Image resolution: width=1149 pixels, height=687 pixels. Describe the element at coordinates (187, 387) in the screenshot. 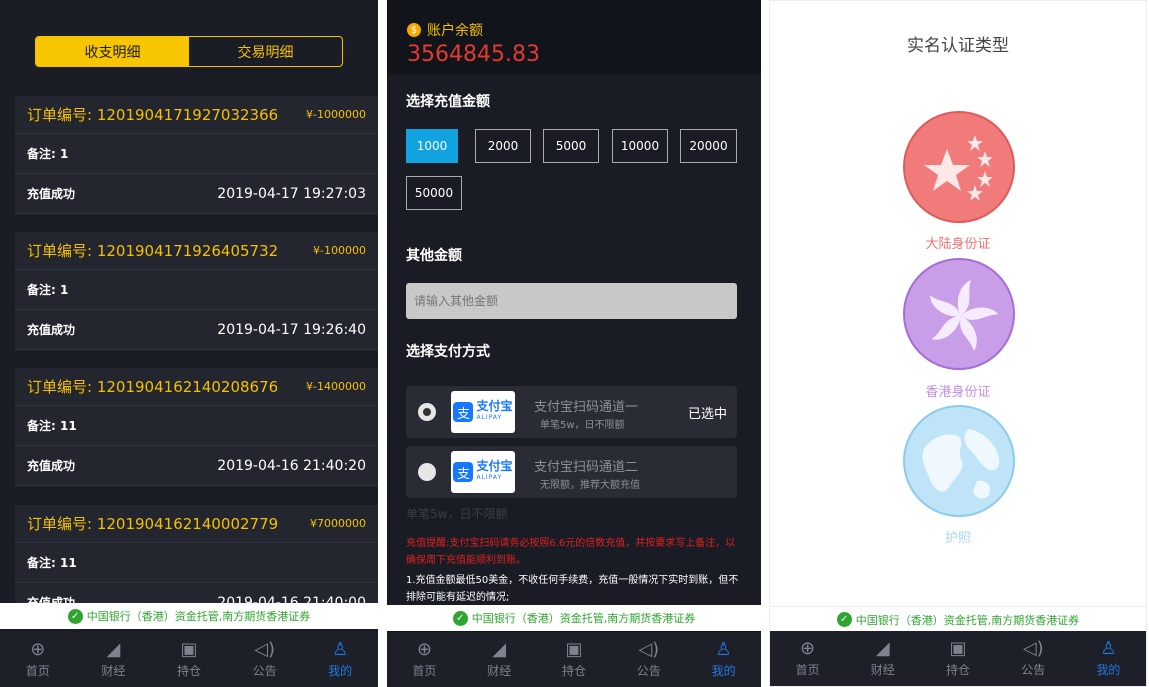

I see `order-id: 1201904162140208676` at that location.